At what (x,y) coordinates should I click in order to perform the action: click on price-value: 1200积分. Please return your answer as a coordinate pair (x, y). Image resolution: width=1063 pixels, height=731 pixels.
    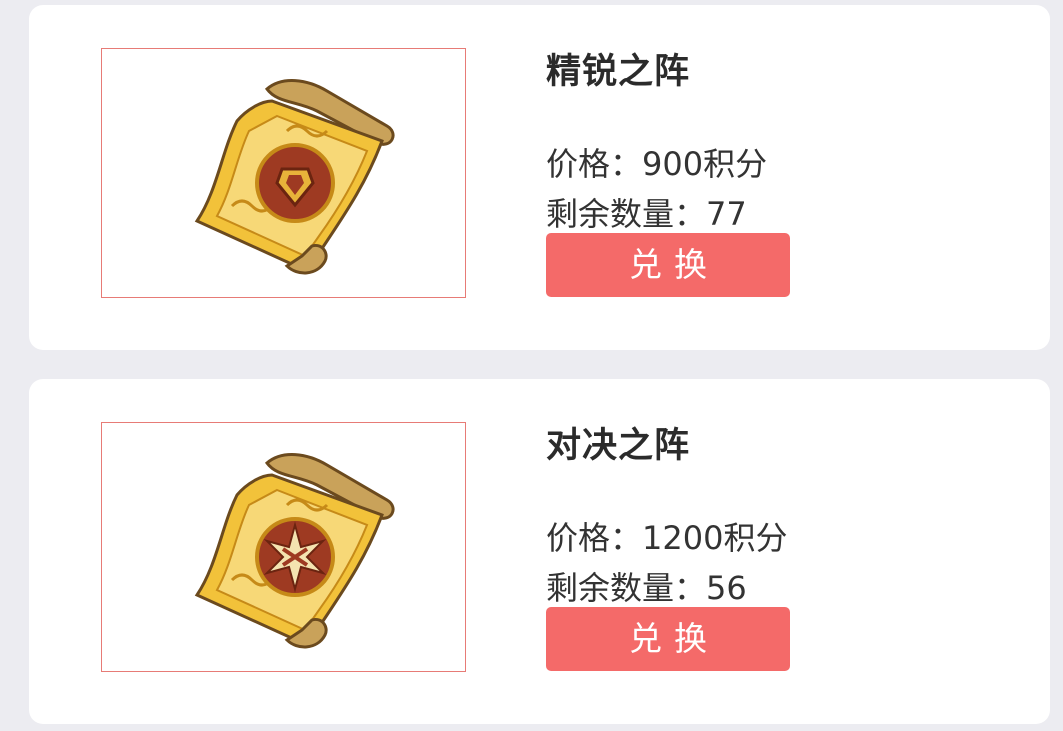
    Looking at the image, I should click on (715, 538).